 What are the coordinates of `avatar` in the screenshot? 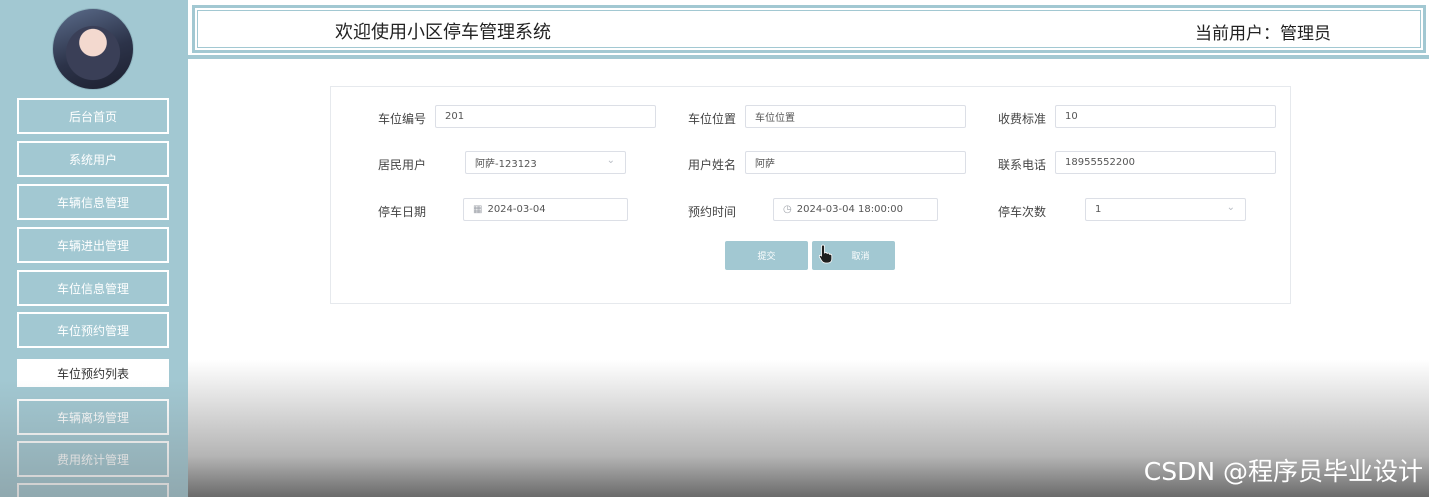 It's located at (93, 49).